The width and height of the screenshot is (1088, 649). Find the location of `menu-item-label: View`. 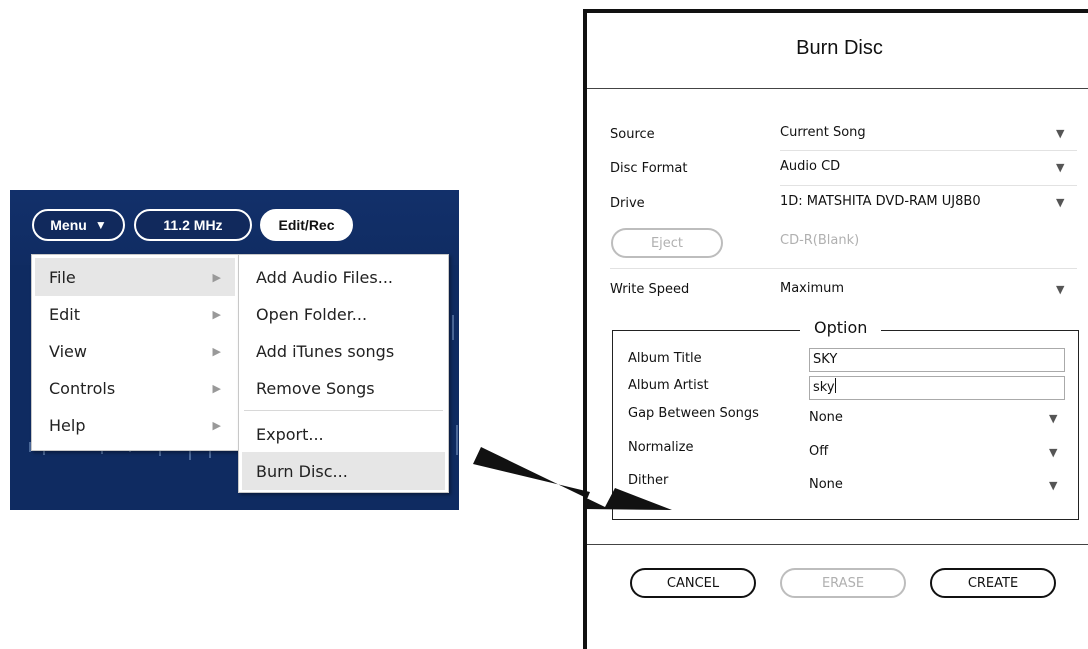

menu-item-label: View is located at coordinates (68, 351).